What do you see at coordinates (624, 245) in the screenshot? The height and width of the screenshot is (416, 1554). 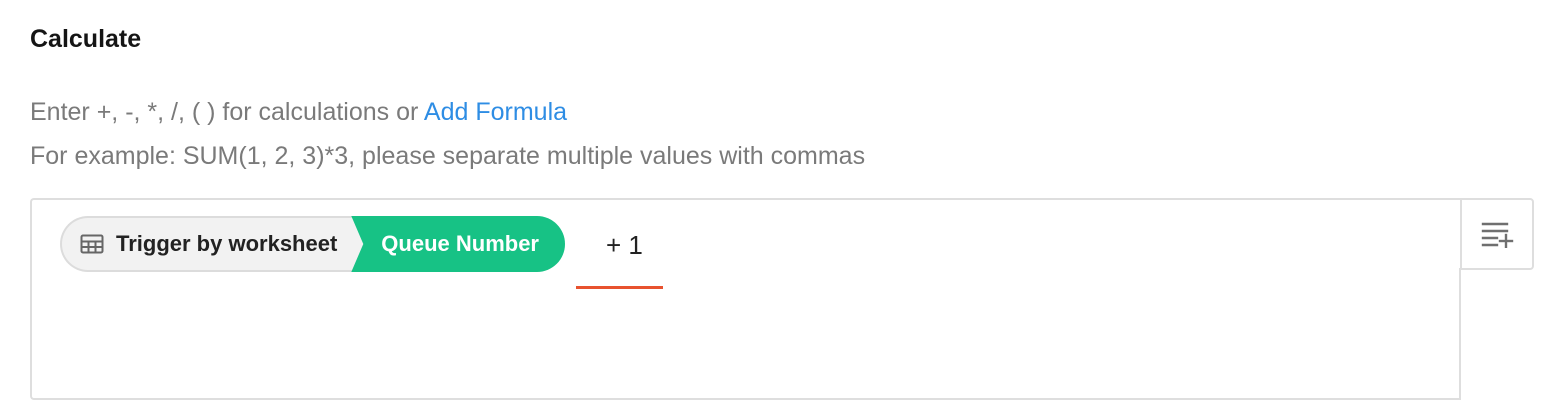 I see `expression-text: + 1` at bounding box center [624, 245].